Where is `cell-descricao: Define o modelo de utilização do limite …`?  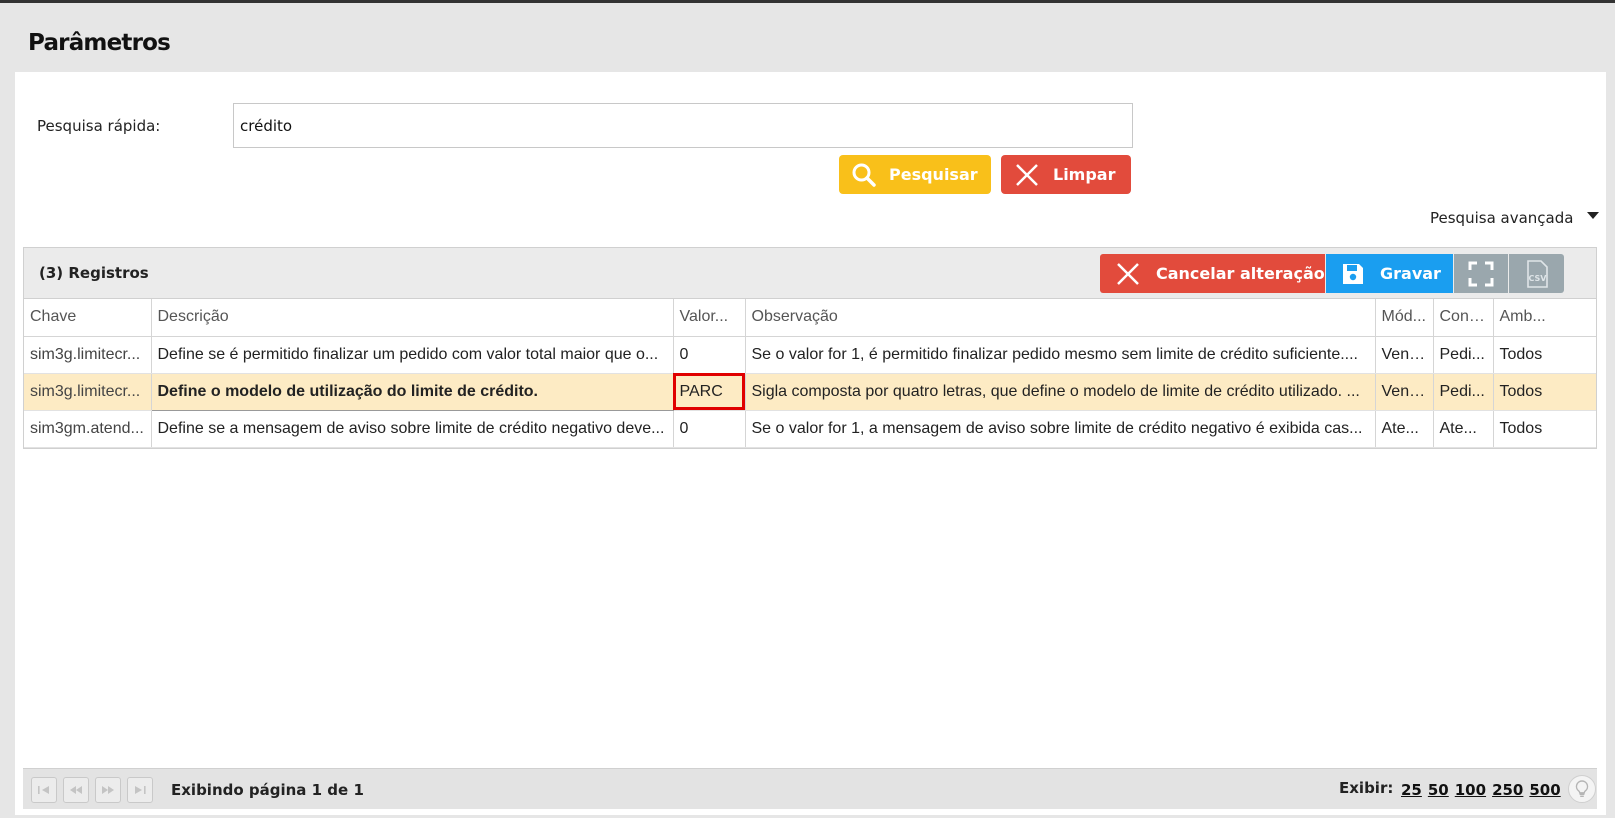
cell-descricao: Define o modelo de utilização do limite … is located at coordinates (412, 391).